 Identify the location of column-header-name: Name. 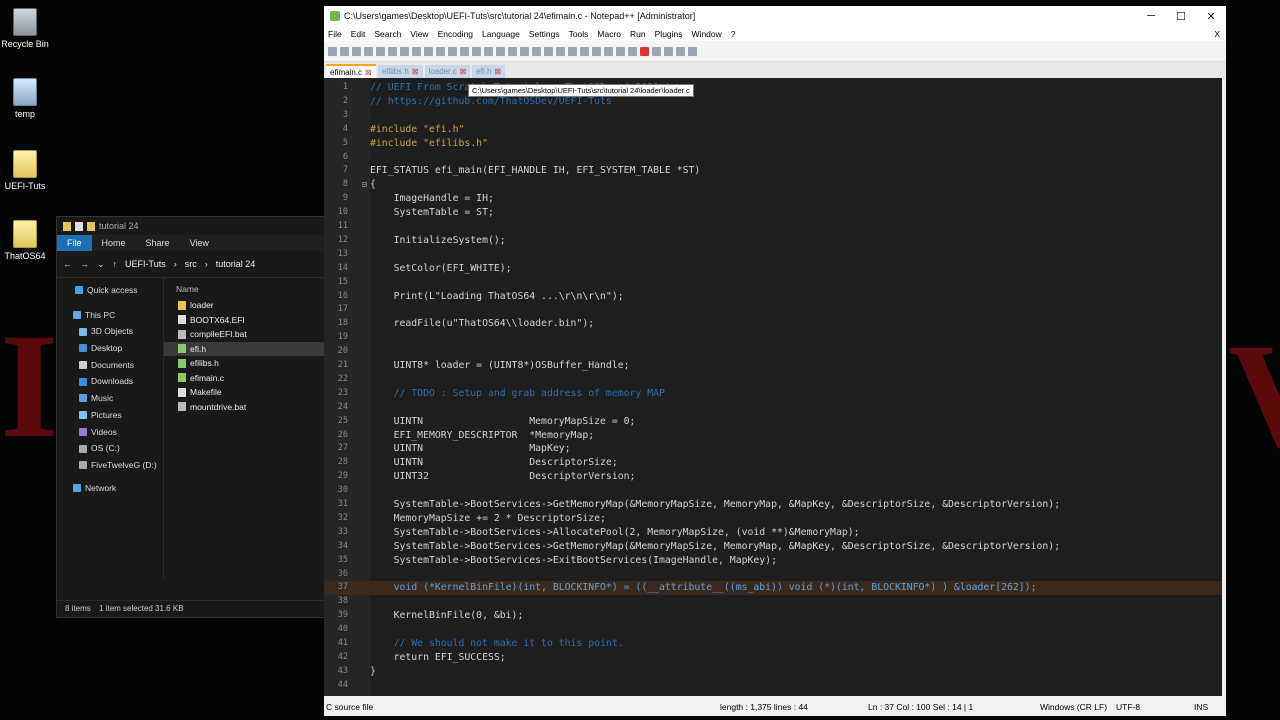
(244, 289).